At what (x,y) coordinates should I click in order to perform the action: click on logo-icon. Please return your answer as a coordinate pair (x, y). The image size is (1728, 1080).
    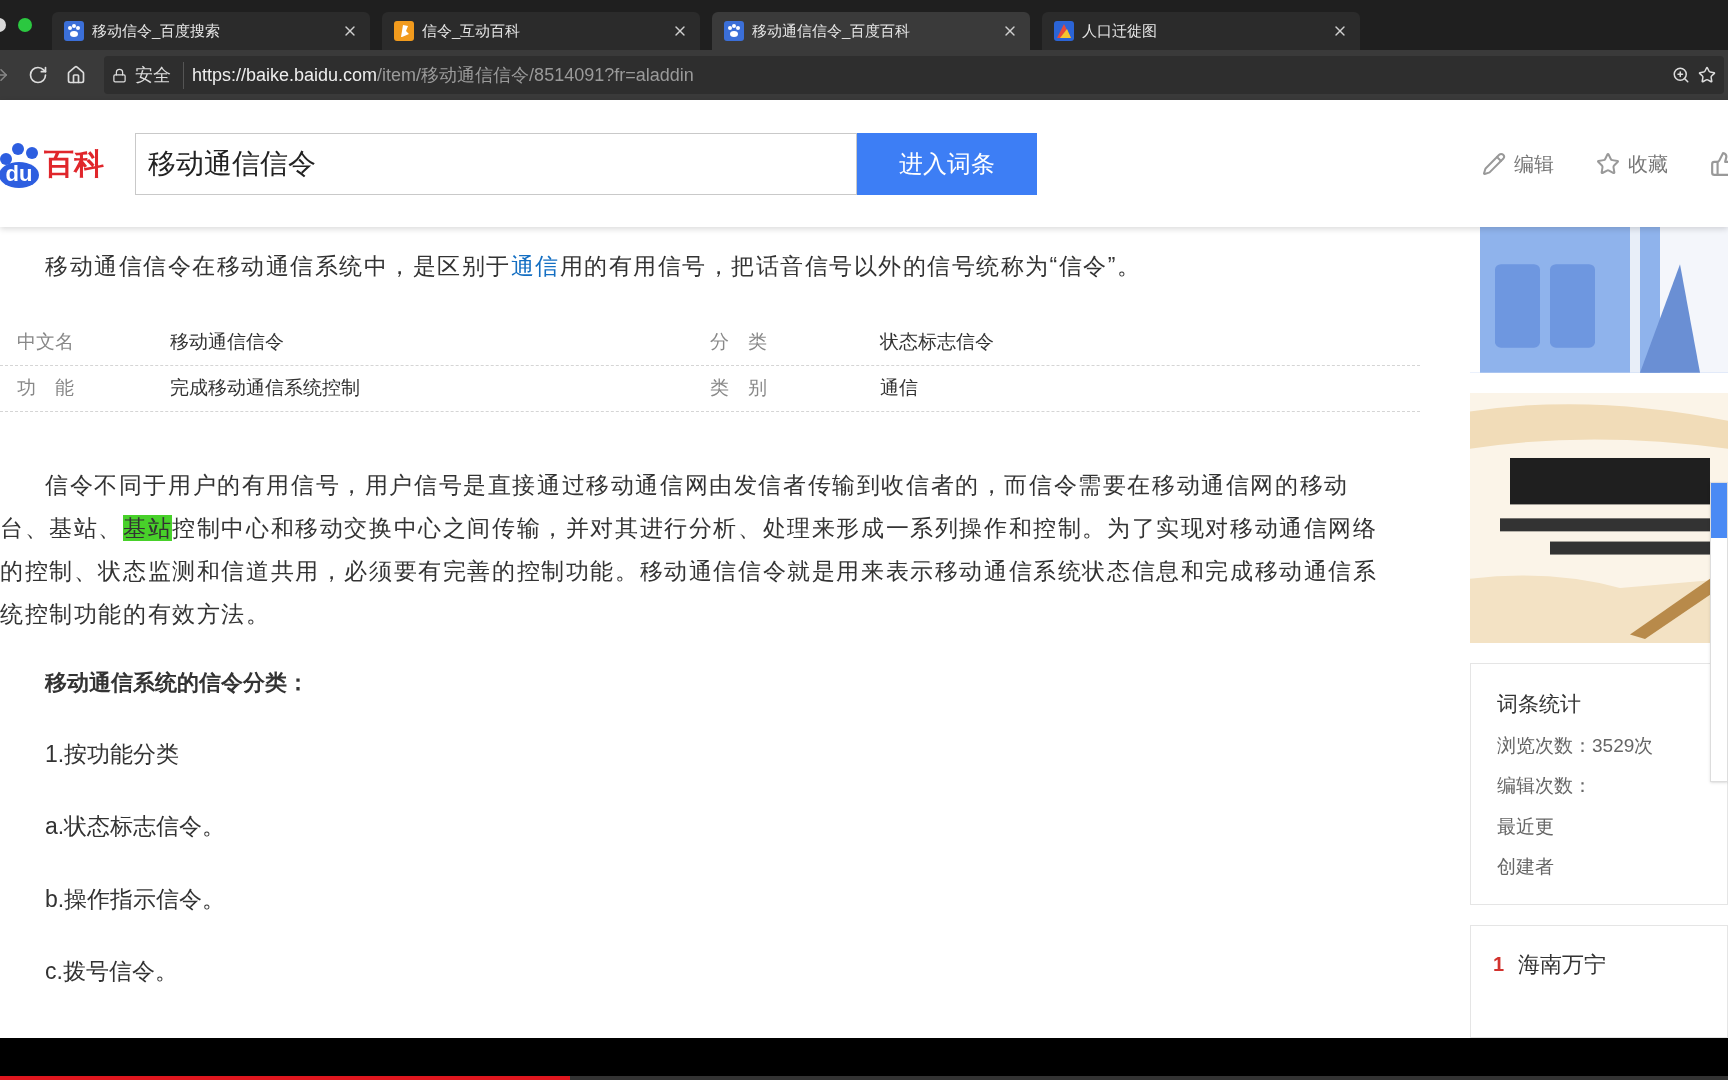
    Looking at the image, I should click on (404, 31).